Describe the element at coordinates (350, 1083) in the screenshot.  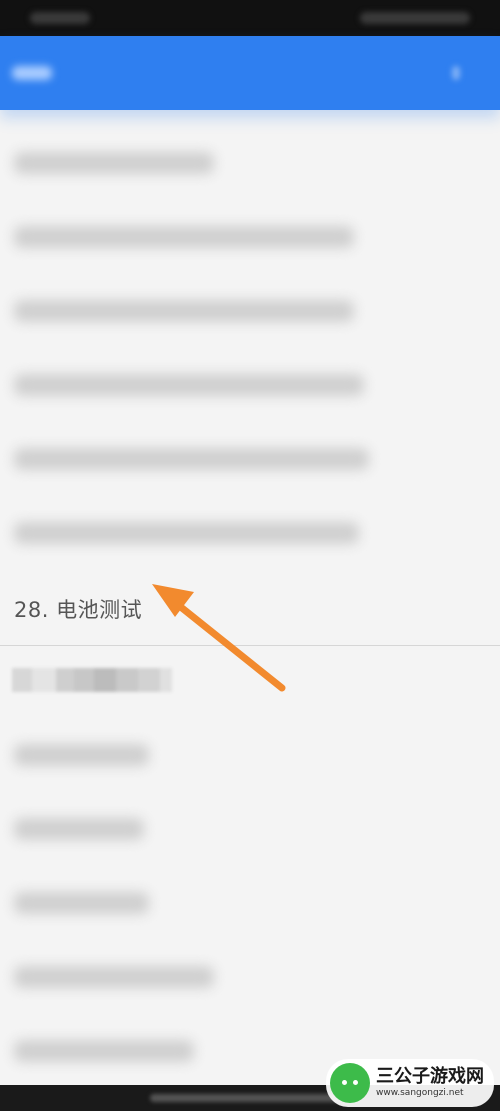
I see `android-robot-icon` at that location.